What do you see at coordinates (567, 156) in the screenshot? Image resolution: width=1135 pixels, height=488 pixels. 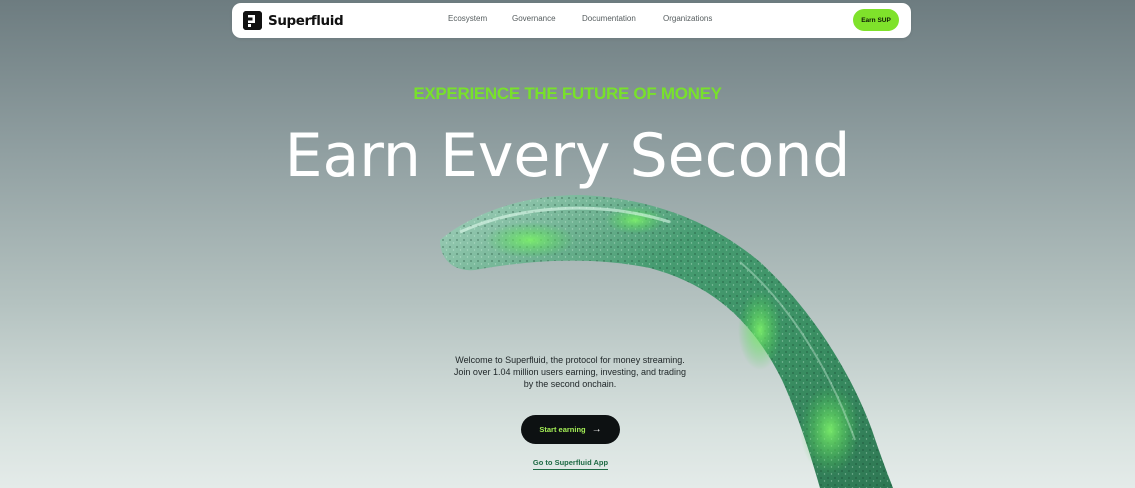 I see `hero-title: Earn Every Second` at bounding box center [567, 156].